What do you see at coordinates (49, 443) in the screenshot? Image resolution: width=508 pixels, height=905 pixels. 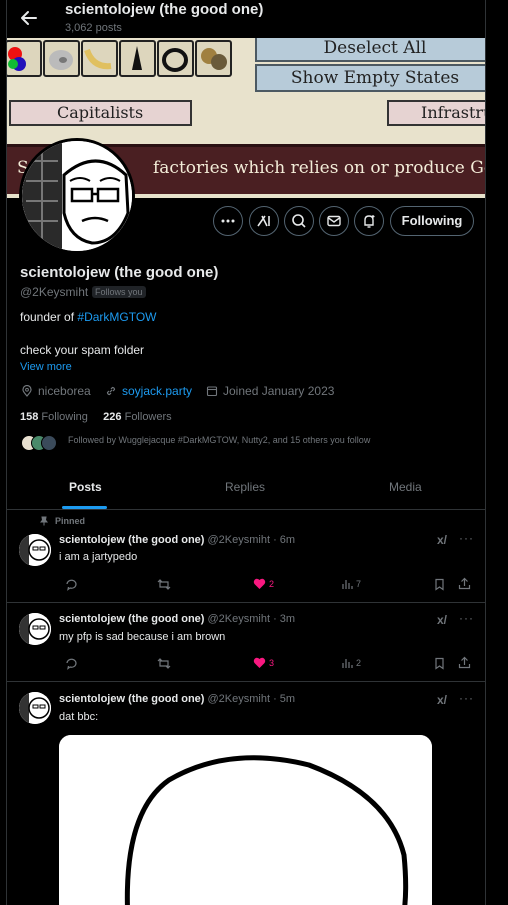 I see `follower-avatar` at bounding box center [49, 443].